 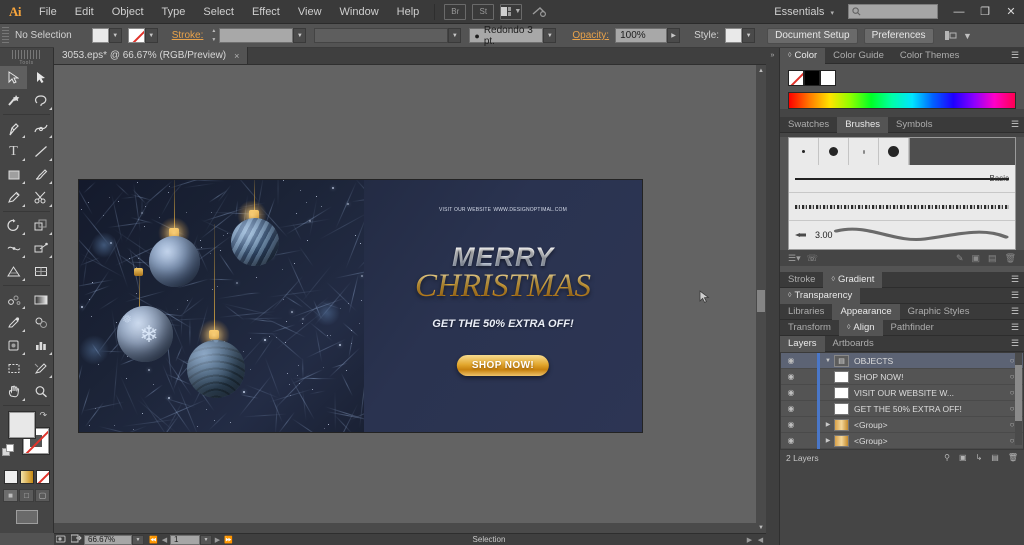 What do you see at coordinates (43, 415) in the screenshot?
I see `swap-fill-stroke-icon: ↷` at bounding box center [43, 415].